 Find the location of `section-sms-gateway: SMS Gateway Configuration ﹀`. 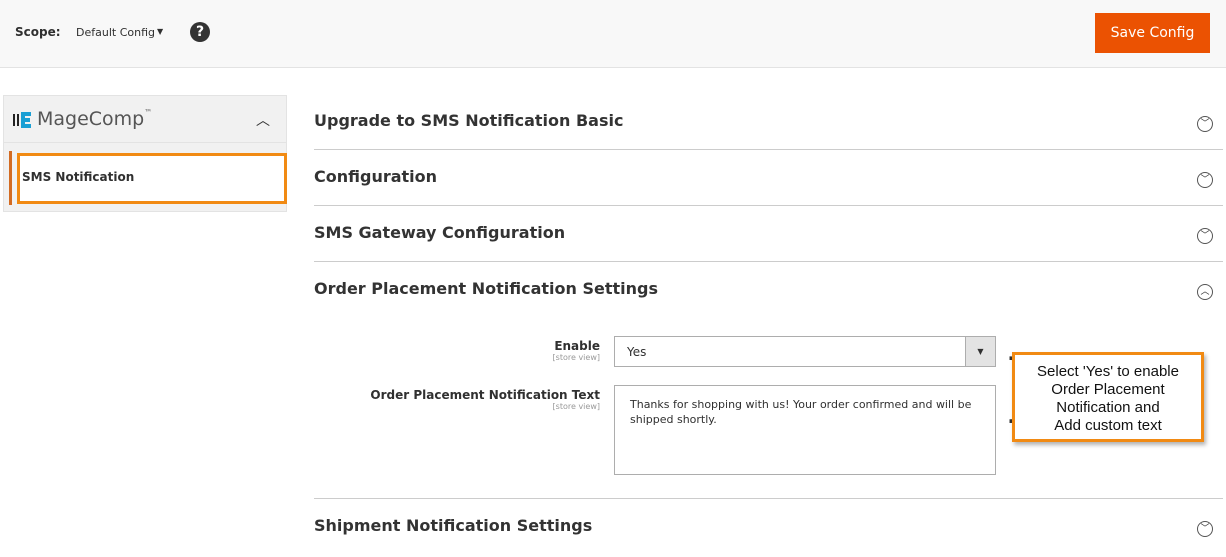

section-sms-gateway: SMS Gateway Configuration ﹀ is located at coordinates (768, 234).